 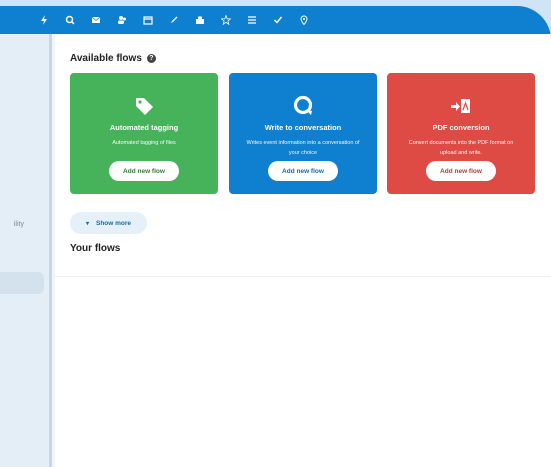 What do you see at coordinates (174, 20) in the screenshot?
I see `pencil-icon` at bounding box center [174, 20].